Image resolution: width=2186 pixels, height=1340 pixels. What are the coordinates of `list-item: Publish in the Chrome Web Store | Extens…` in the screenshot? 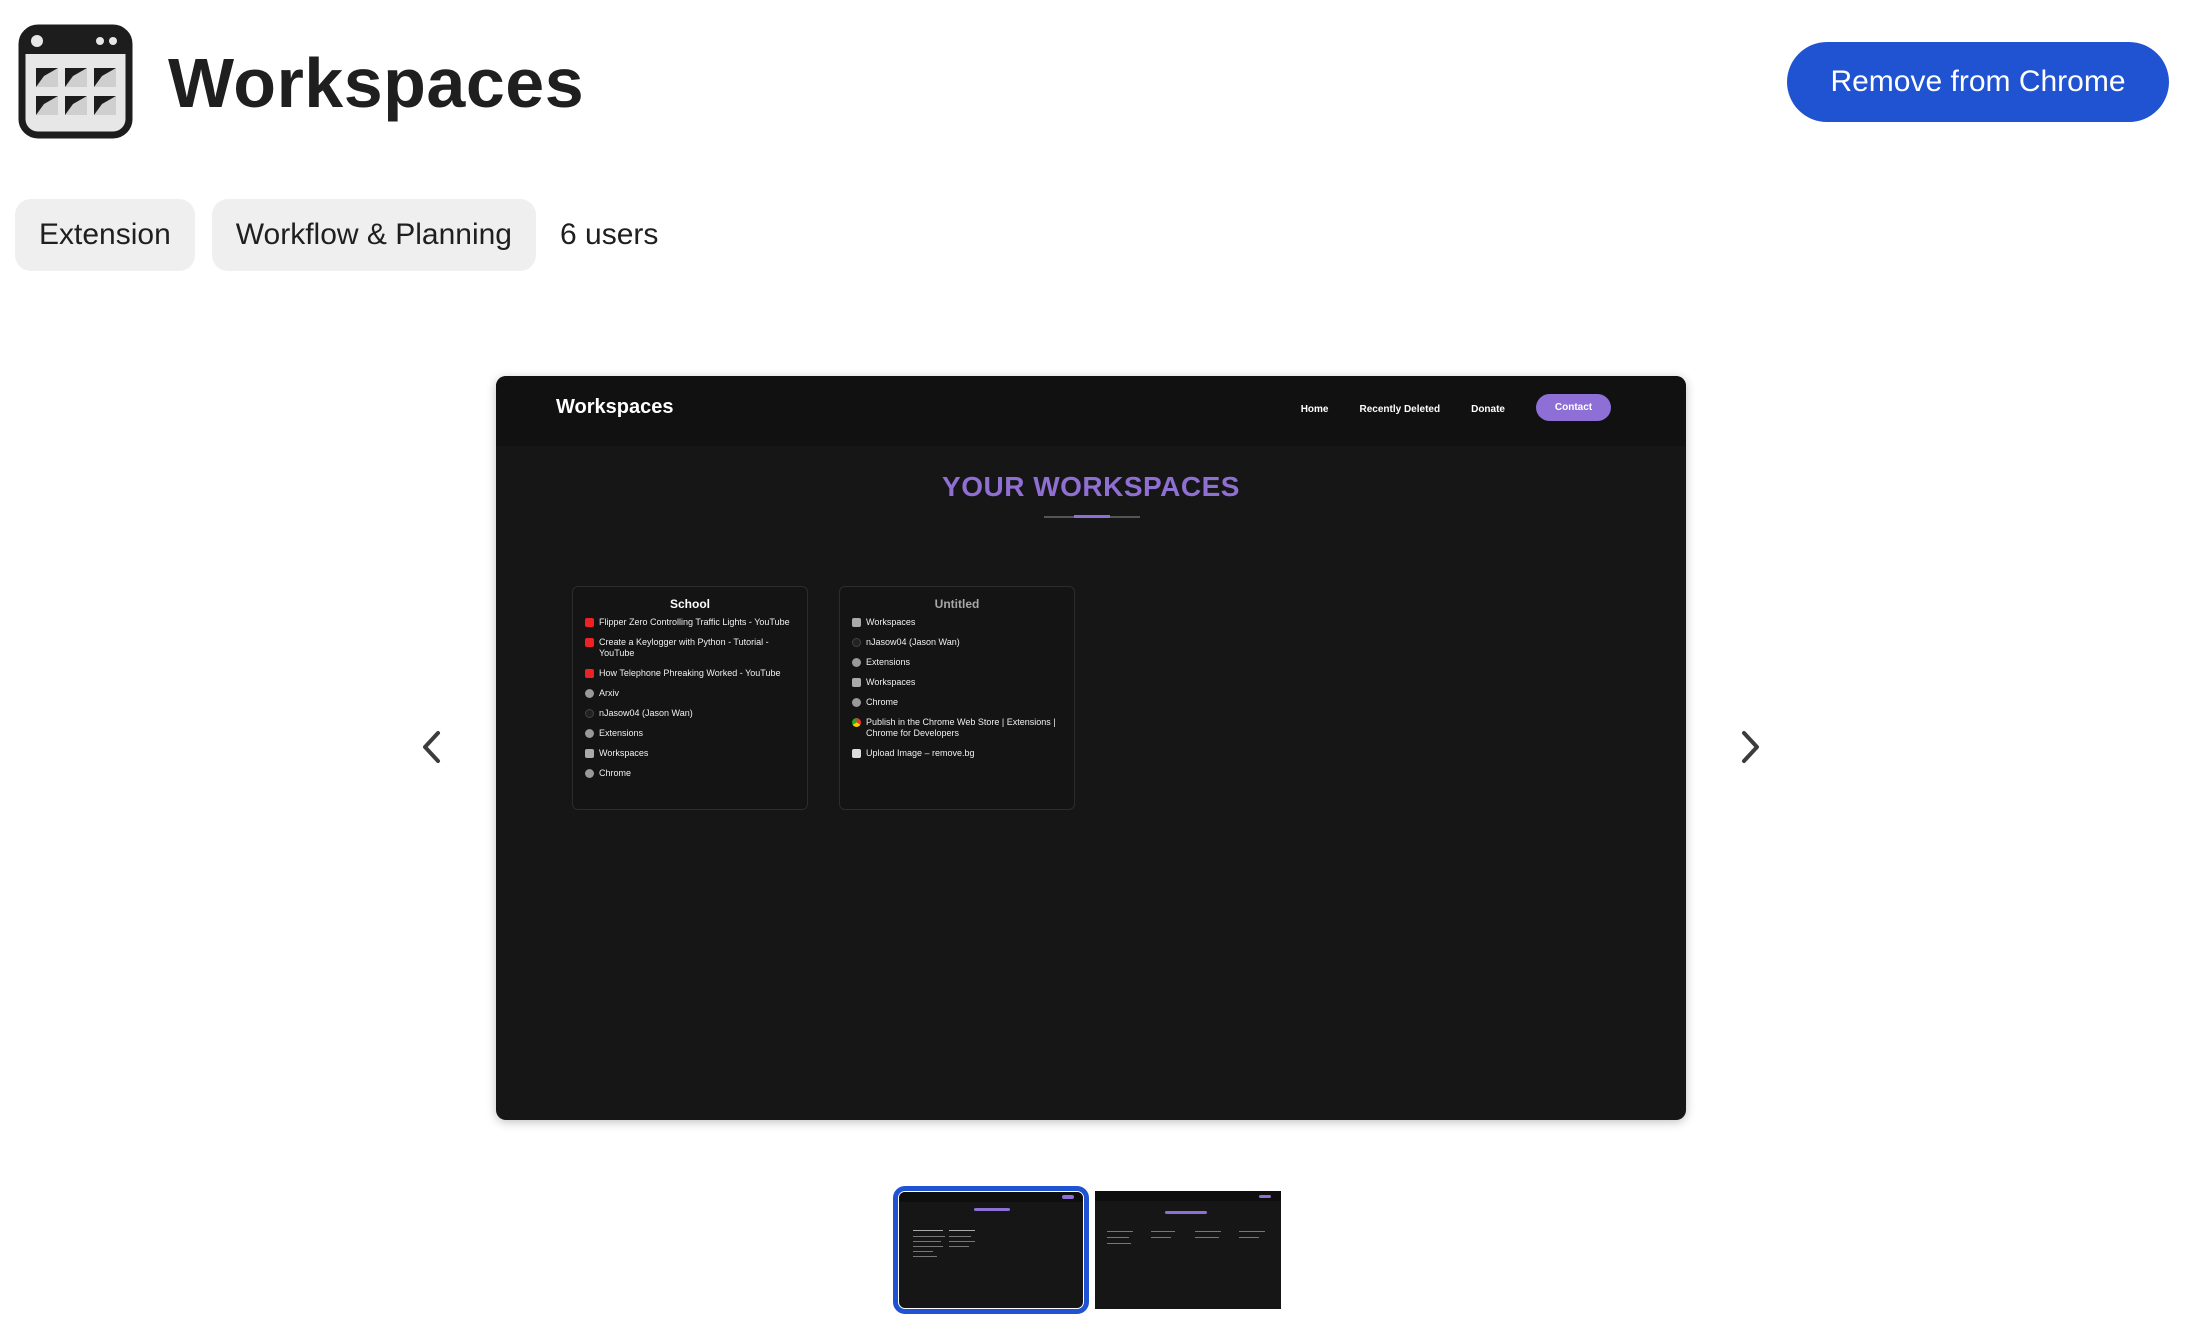 It's located at (957, 728).